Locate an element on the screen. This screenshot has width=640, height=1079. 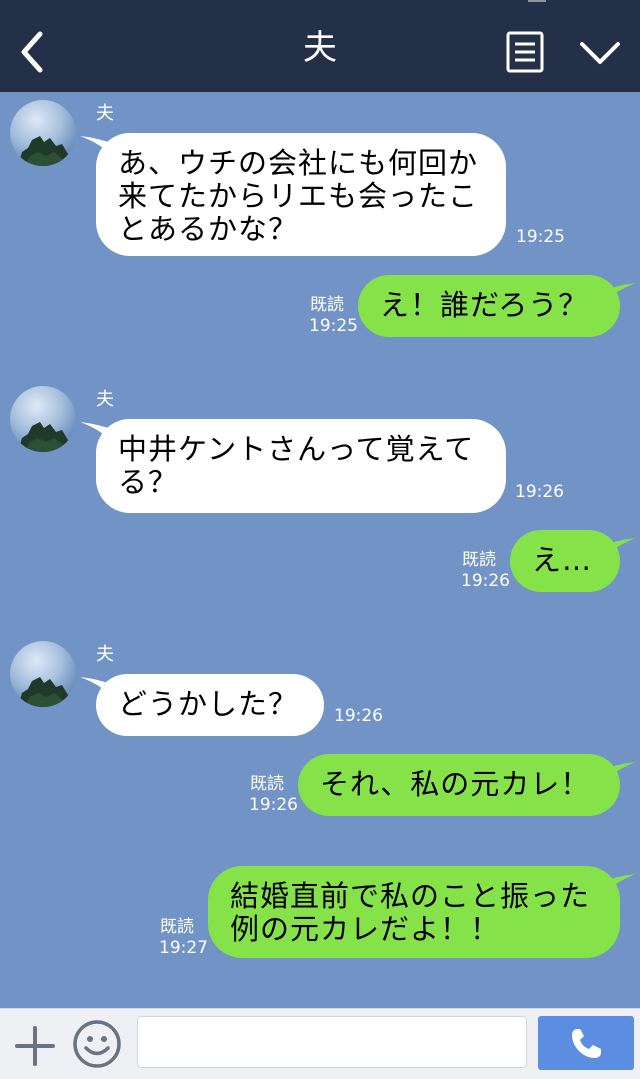
emoji-button is located at coordinates (97, 1044).